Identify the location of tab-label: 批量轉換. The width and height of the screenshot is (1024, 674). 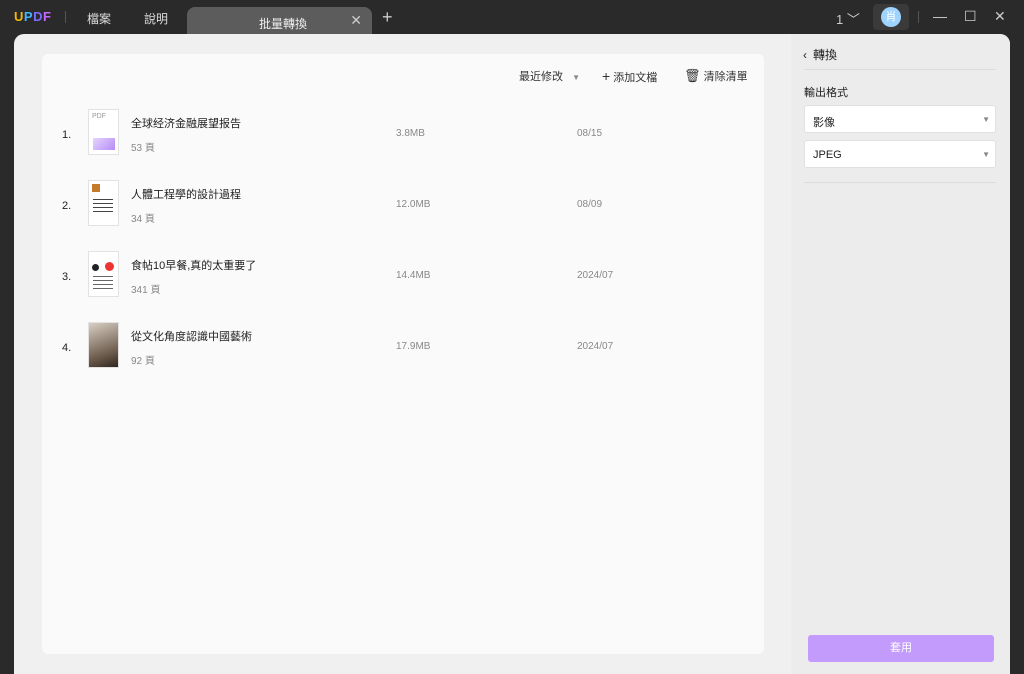
(283, 24).